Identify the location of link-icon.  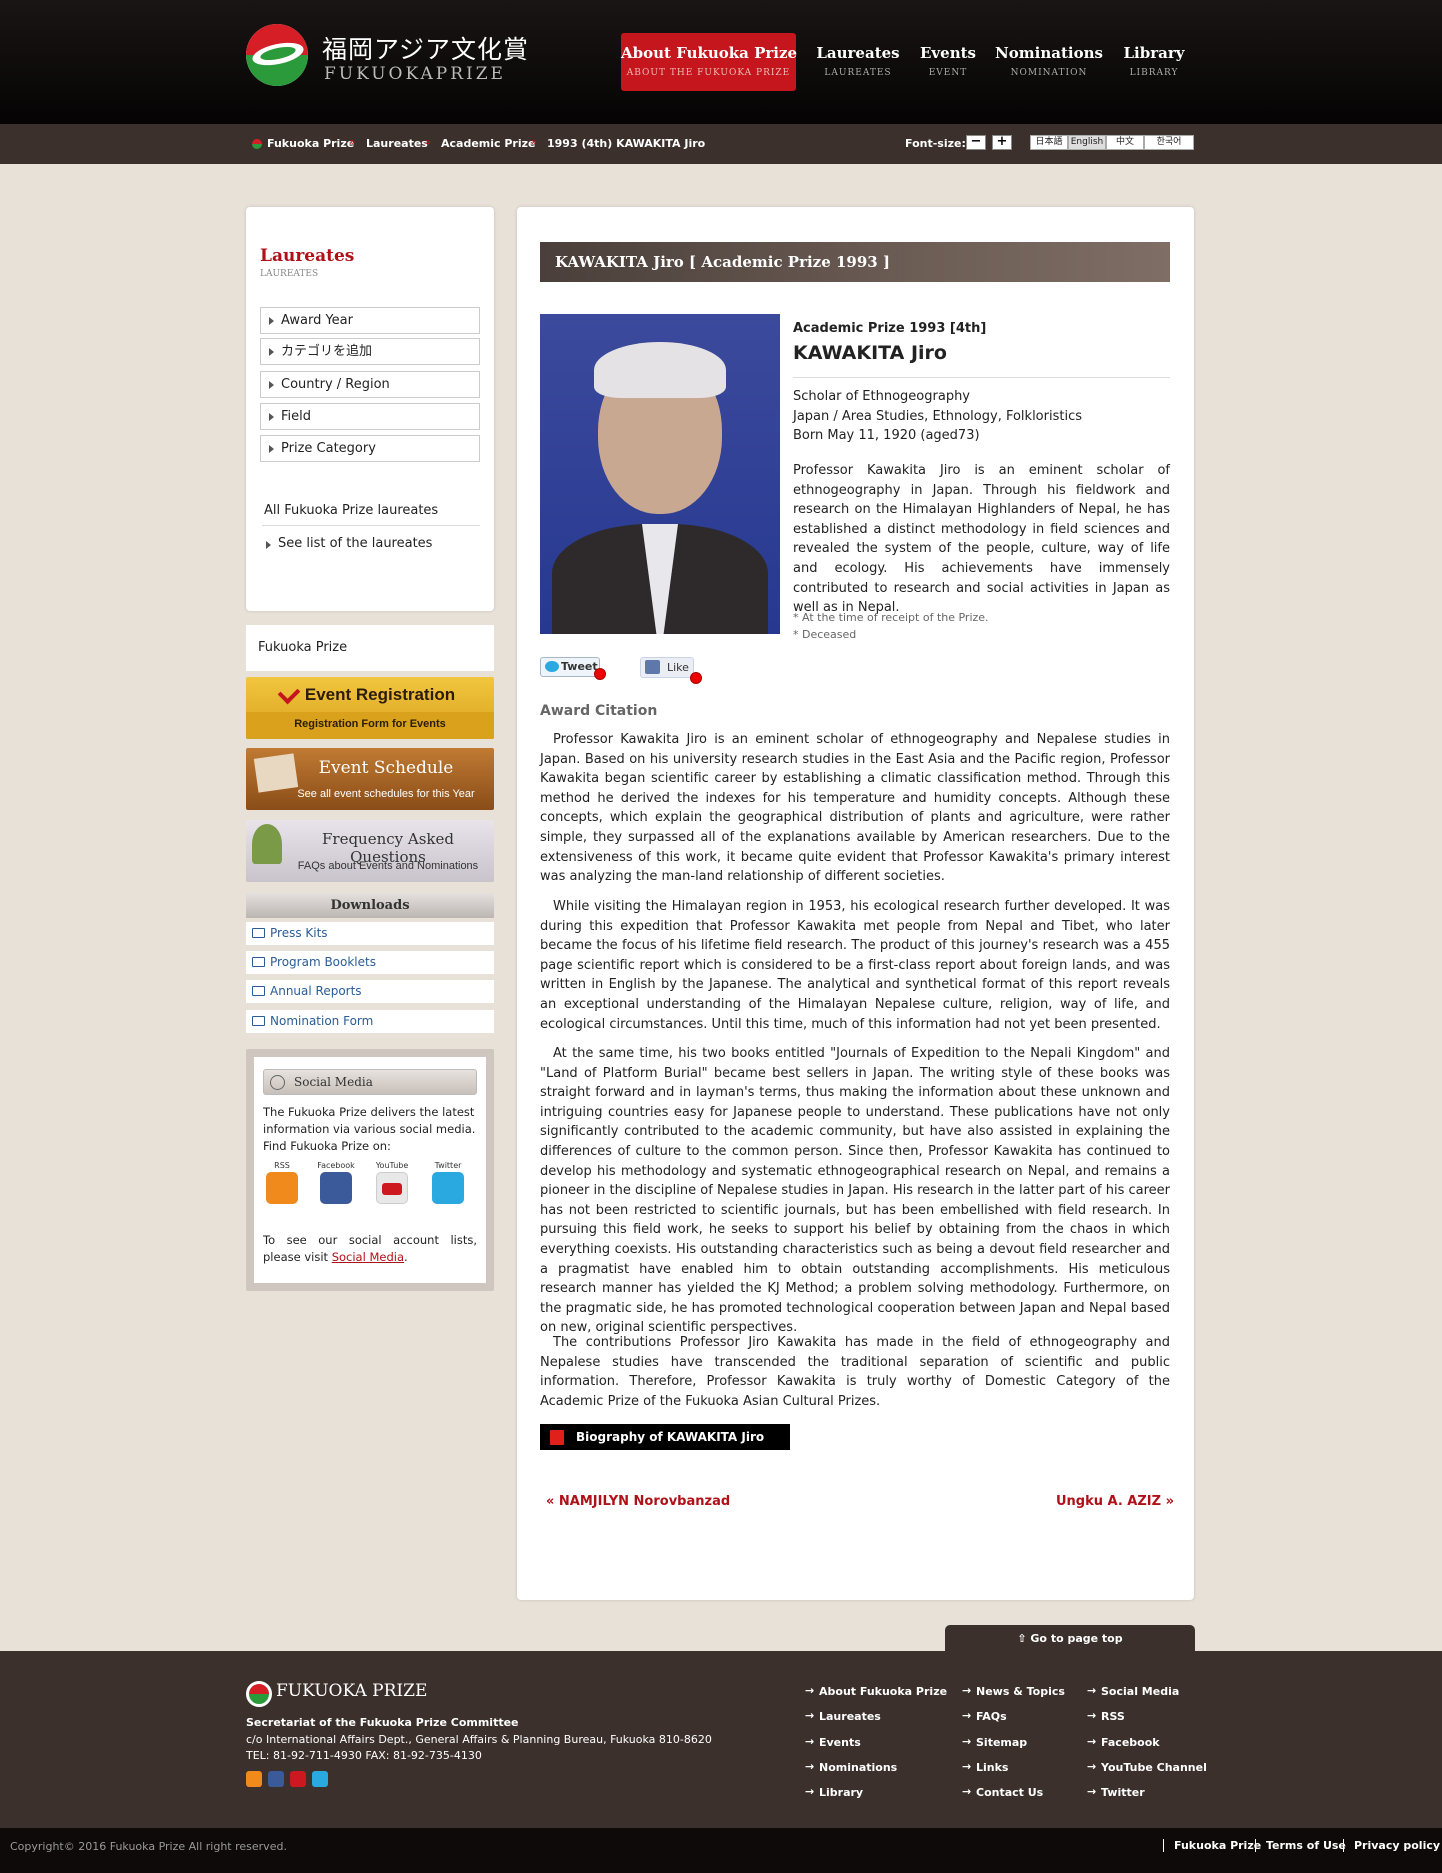
(258, 991).